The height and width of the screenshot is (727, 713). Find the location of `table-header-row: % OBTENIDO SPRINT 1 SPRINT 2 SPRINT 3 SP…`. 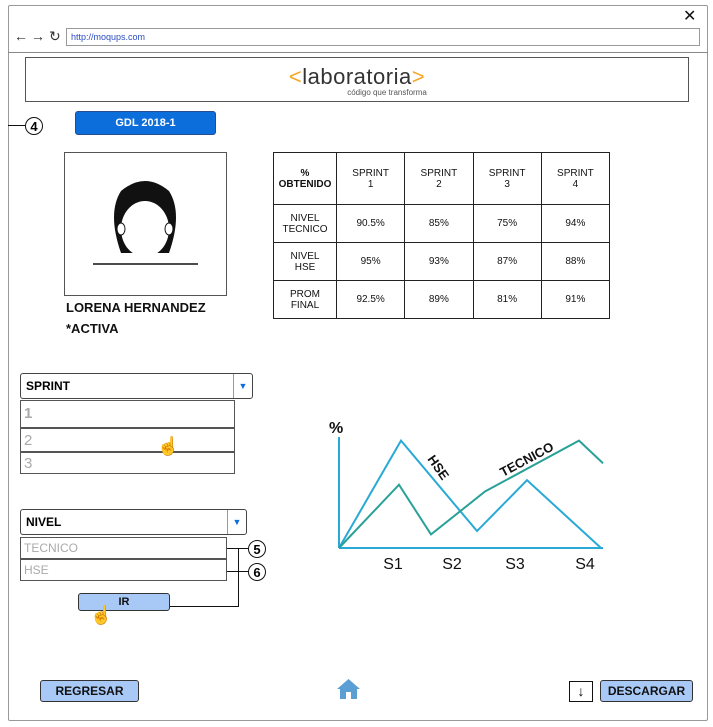

table-header-row: % OBTENIDO SPRINT 1 SPRINT 2 SPRINT 3 SP… is located at coordinates (442, 178).